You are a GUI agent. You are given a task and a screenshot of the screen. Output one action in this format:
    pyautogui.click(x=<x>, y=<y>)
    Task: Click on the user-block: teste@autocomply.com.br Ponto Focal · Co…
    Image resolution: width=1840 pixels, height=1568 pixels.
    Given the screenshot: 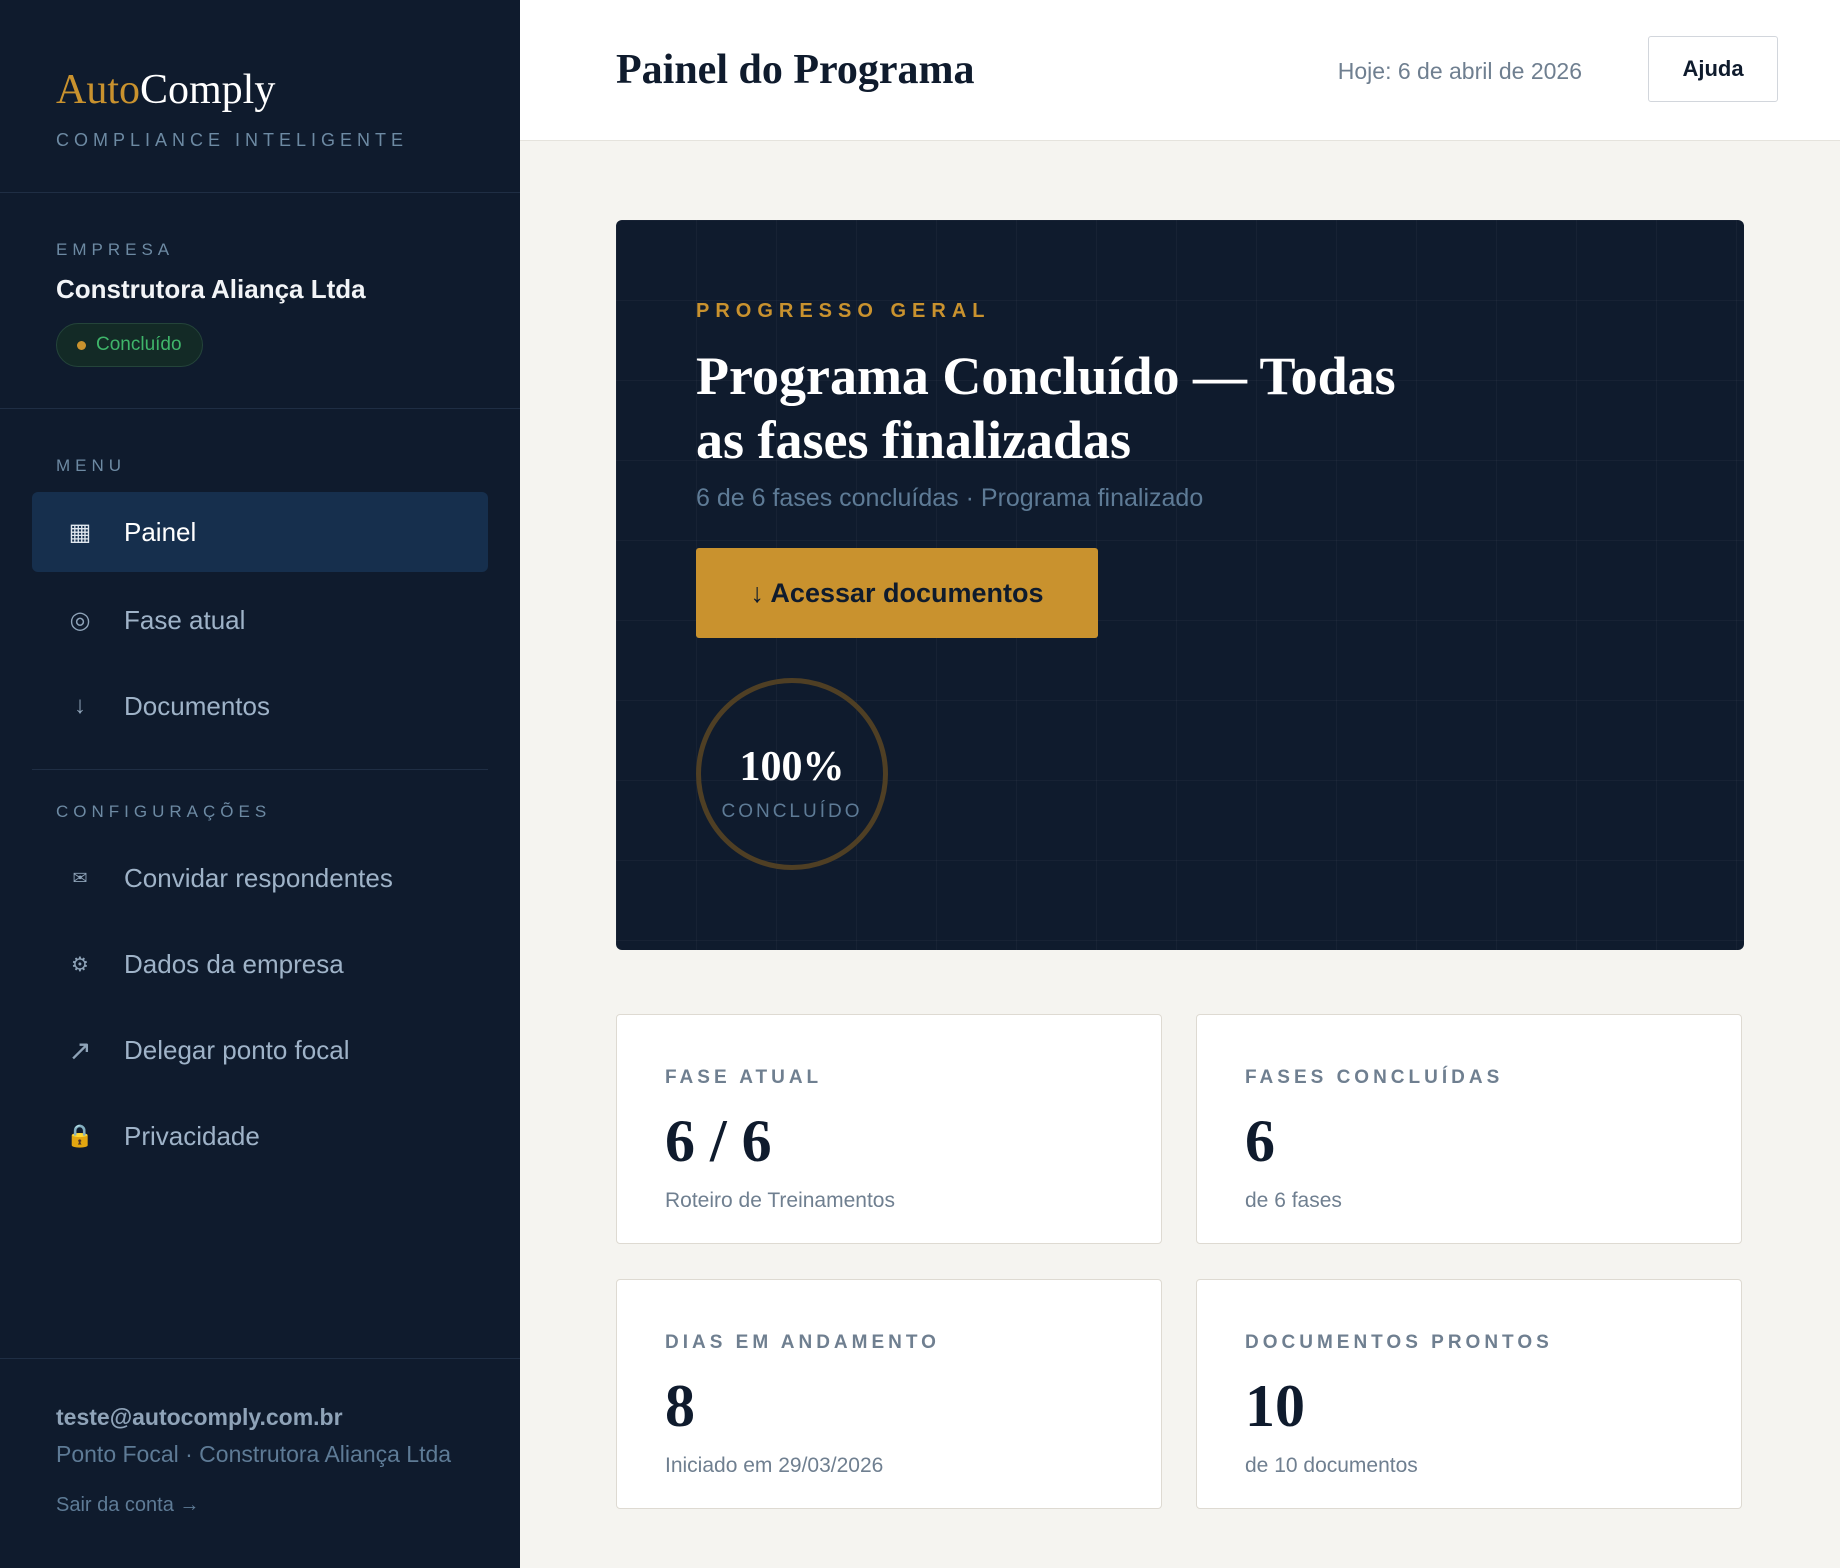 What is the action you would take?
    pyautogui.click(x=253, y=1460)
    